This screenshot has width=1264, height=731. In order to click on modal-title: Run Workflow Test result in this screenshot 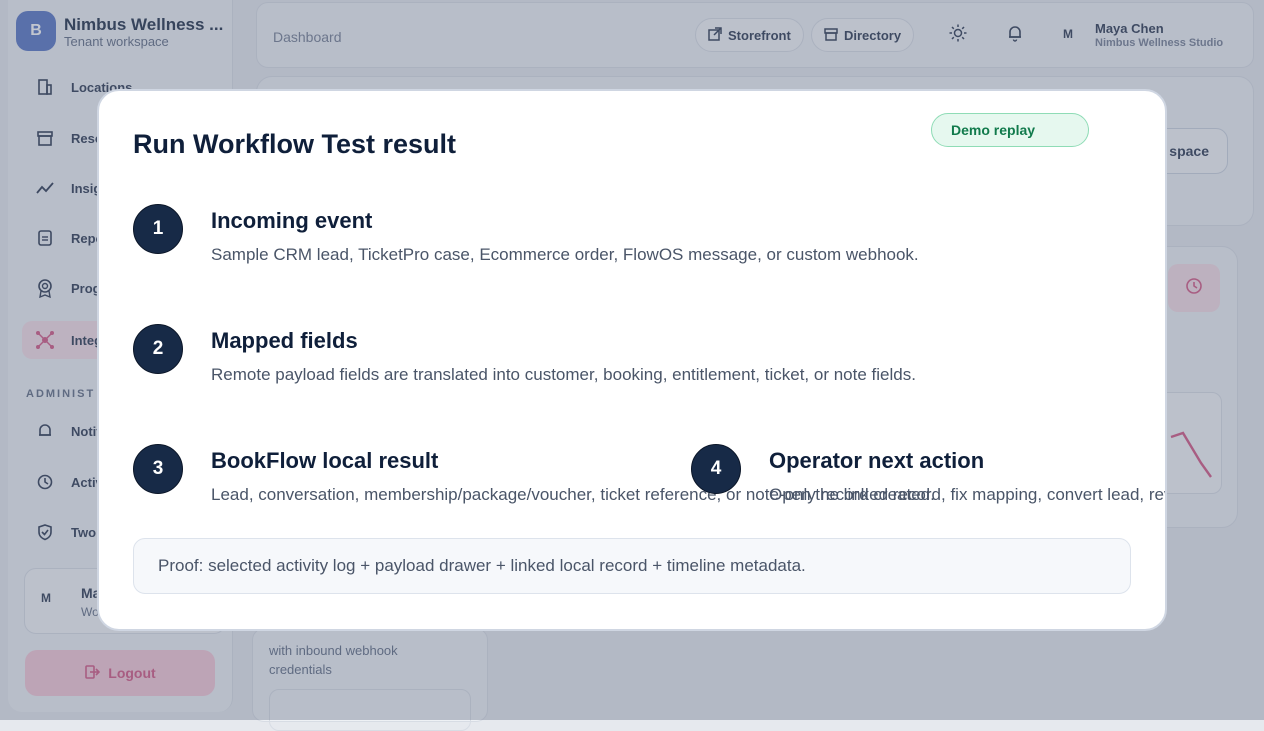, I will do `click(295, 144)`.